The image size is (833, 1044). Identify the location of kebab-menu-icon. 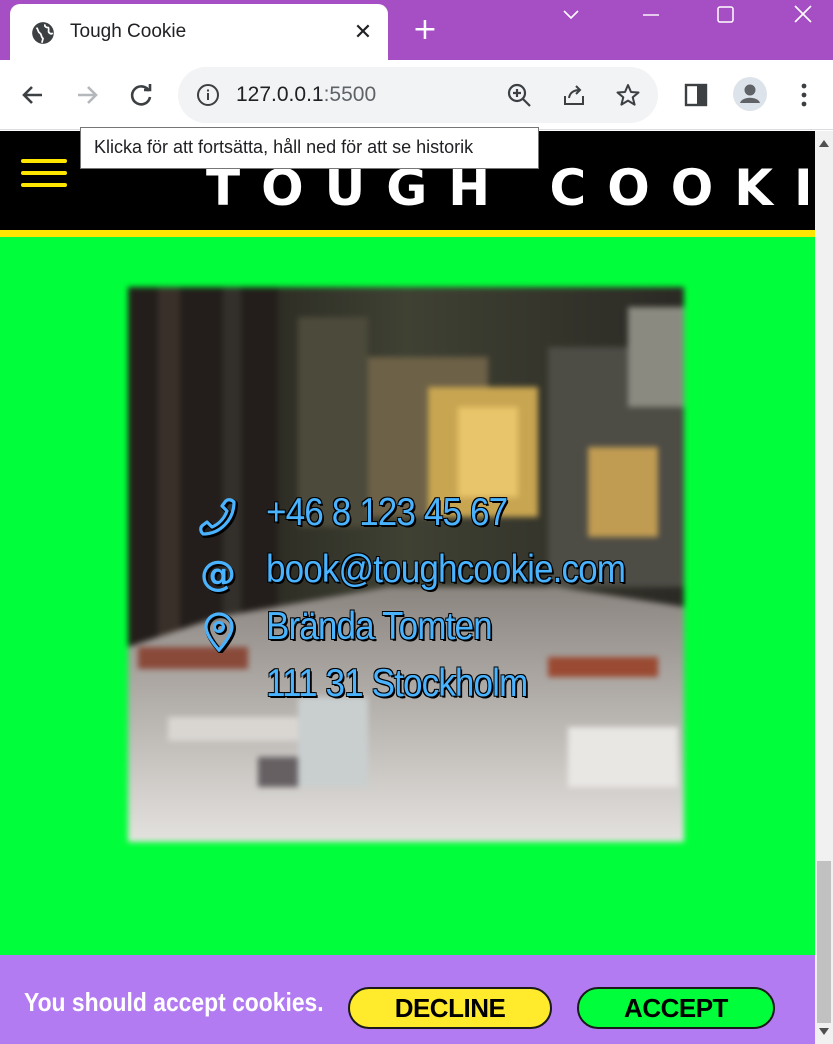
(804, 95).